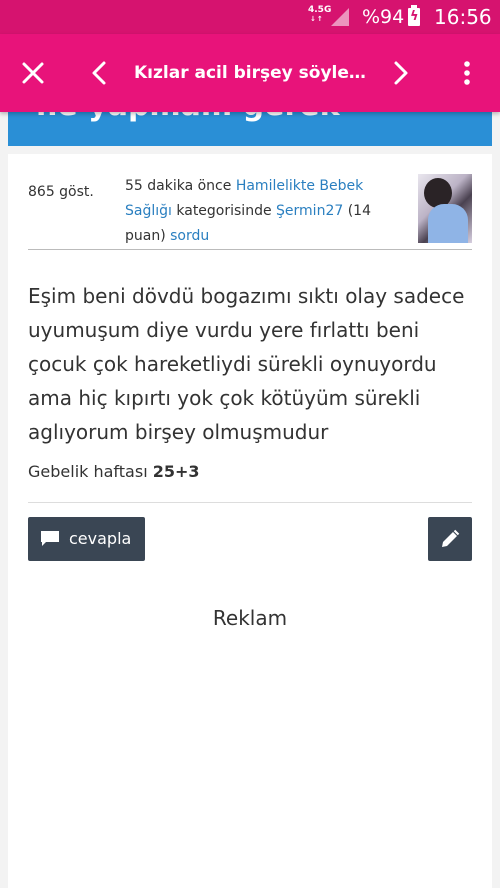  I want to click on close-icon, so click(33, 73).